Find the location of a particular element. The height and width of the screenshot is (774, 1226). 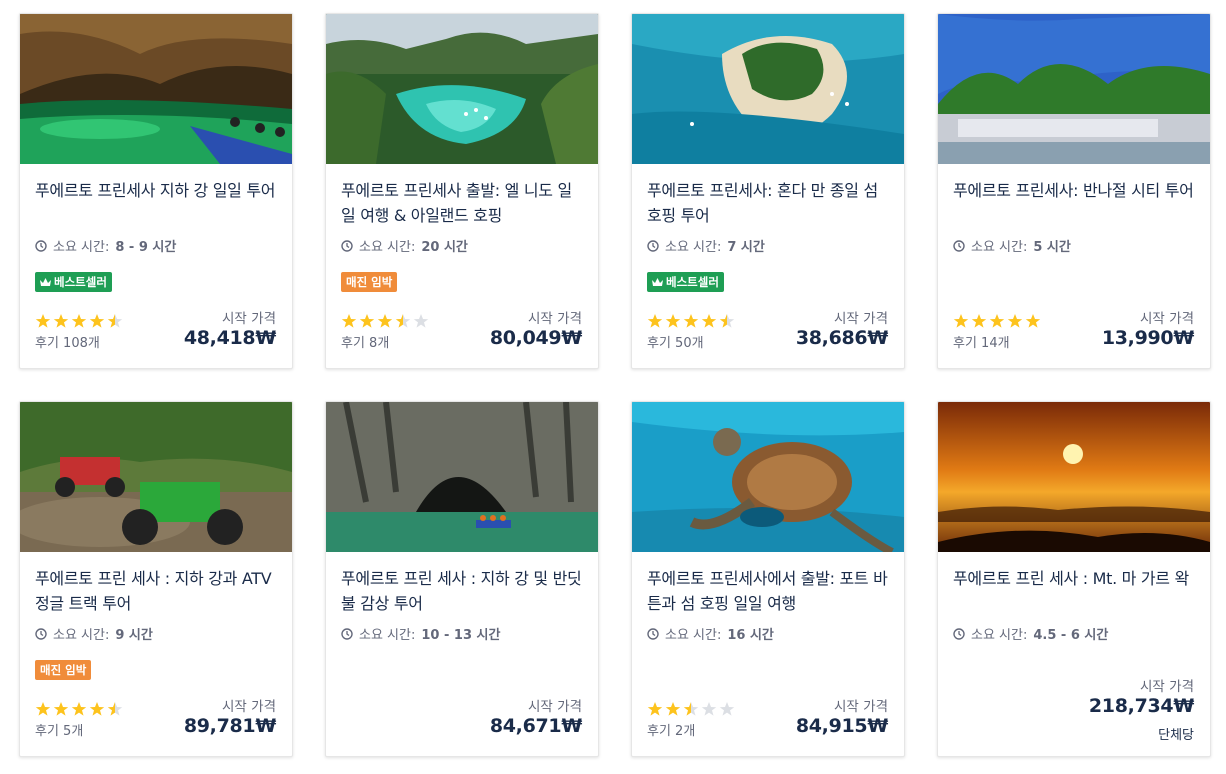

tour-title: 푸에르토 프린세사: 반나절 시티 투어 is located at coordinates (1075, 190).